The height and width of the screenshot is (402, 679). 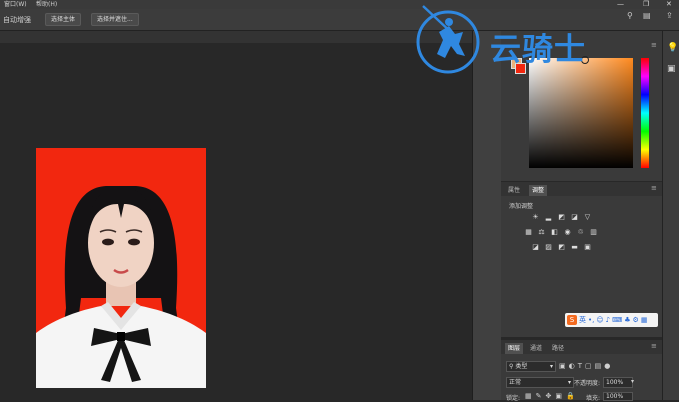 What do you see at coordinates (636, 320) in the screenshot?
I see `toolbox-icon: ⚙` at bounding box center [636, 320].